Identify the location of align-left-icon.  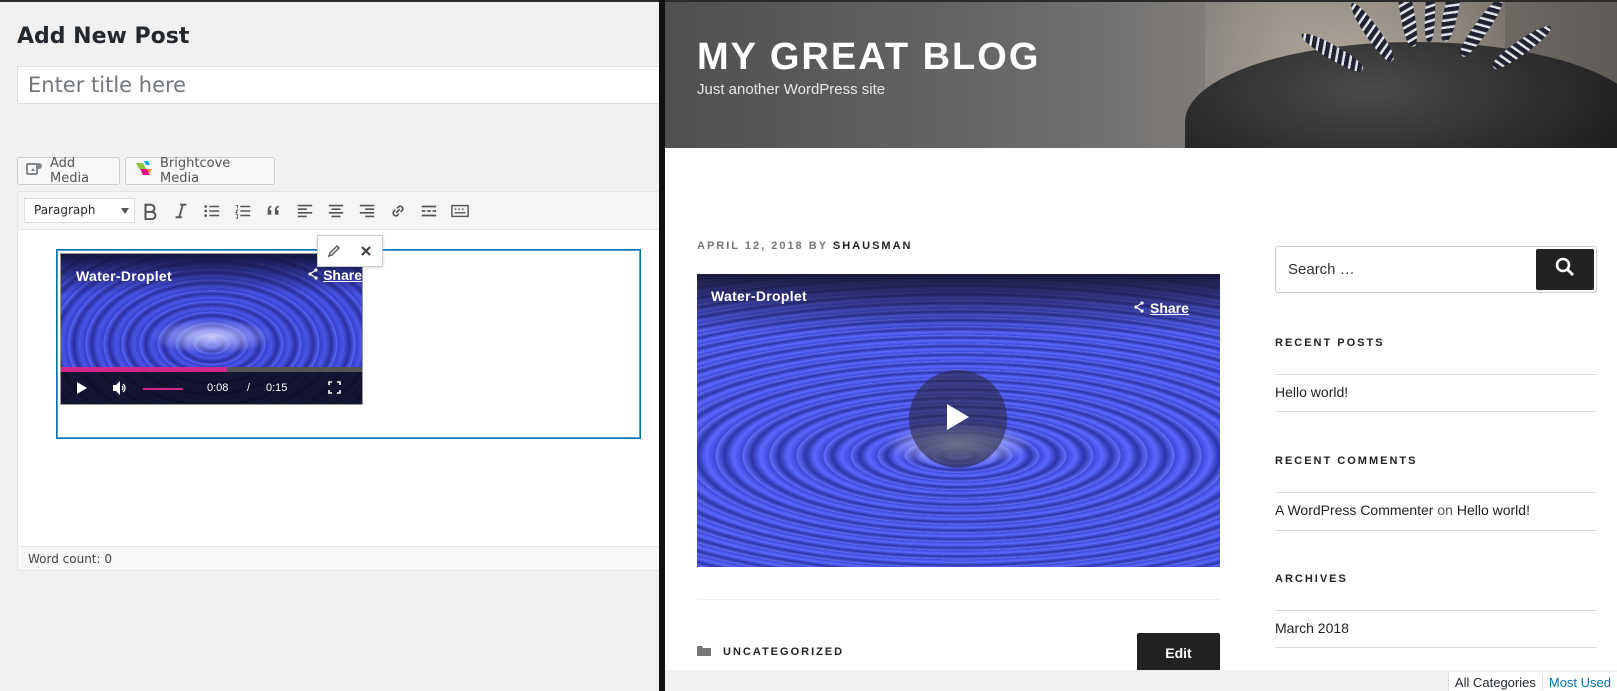
(305, 211).